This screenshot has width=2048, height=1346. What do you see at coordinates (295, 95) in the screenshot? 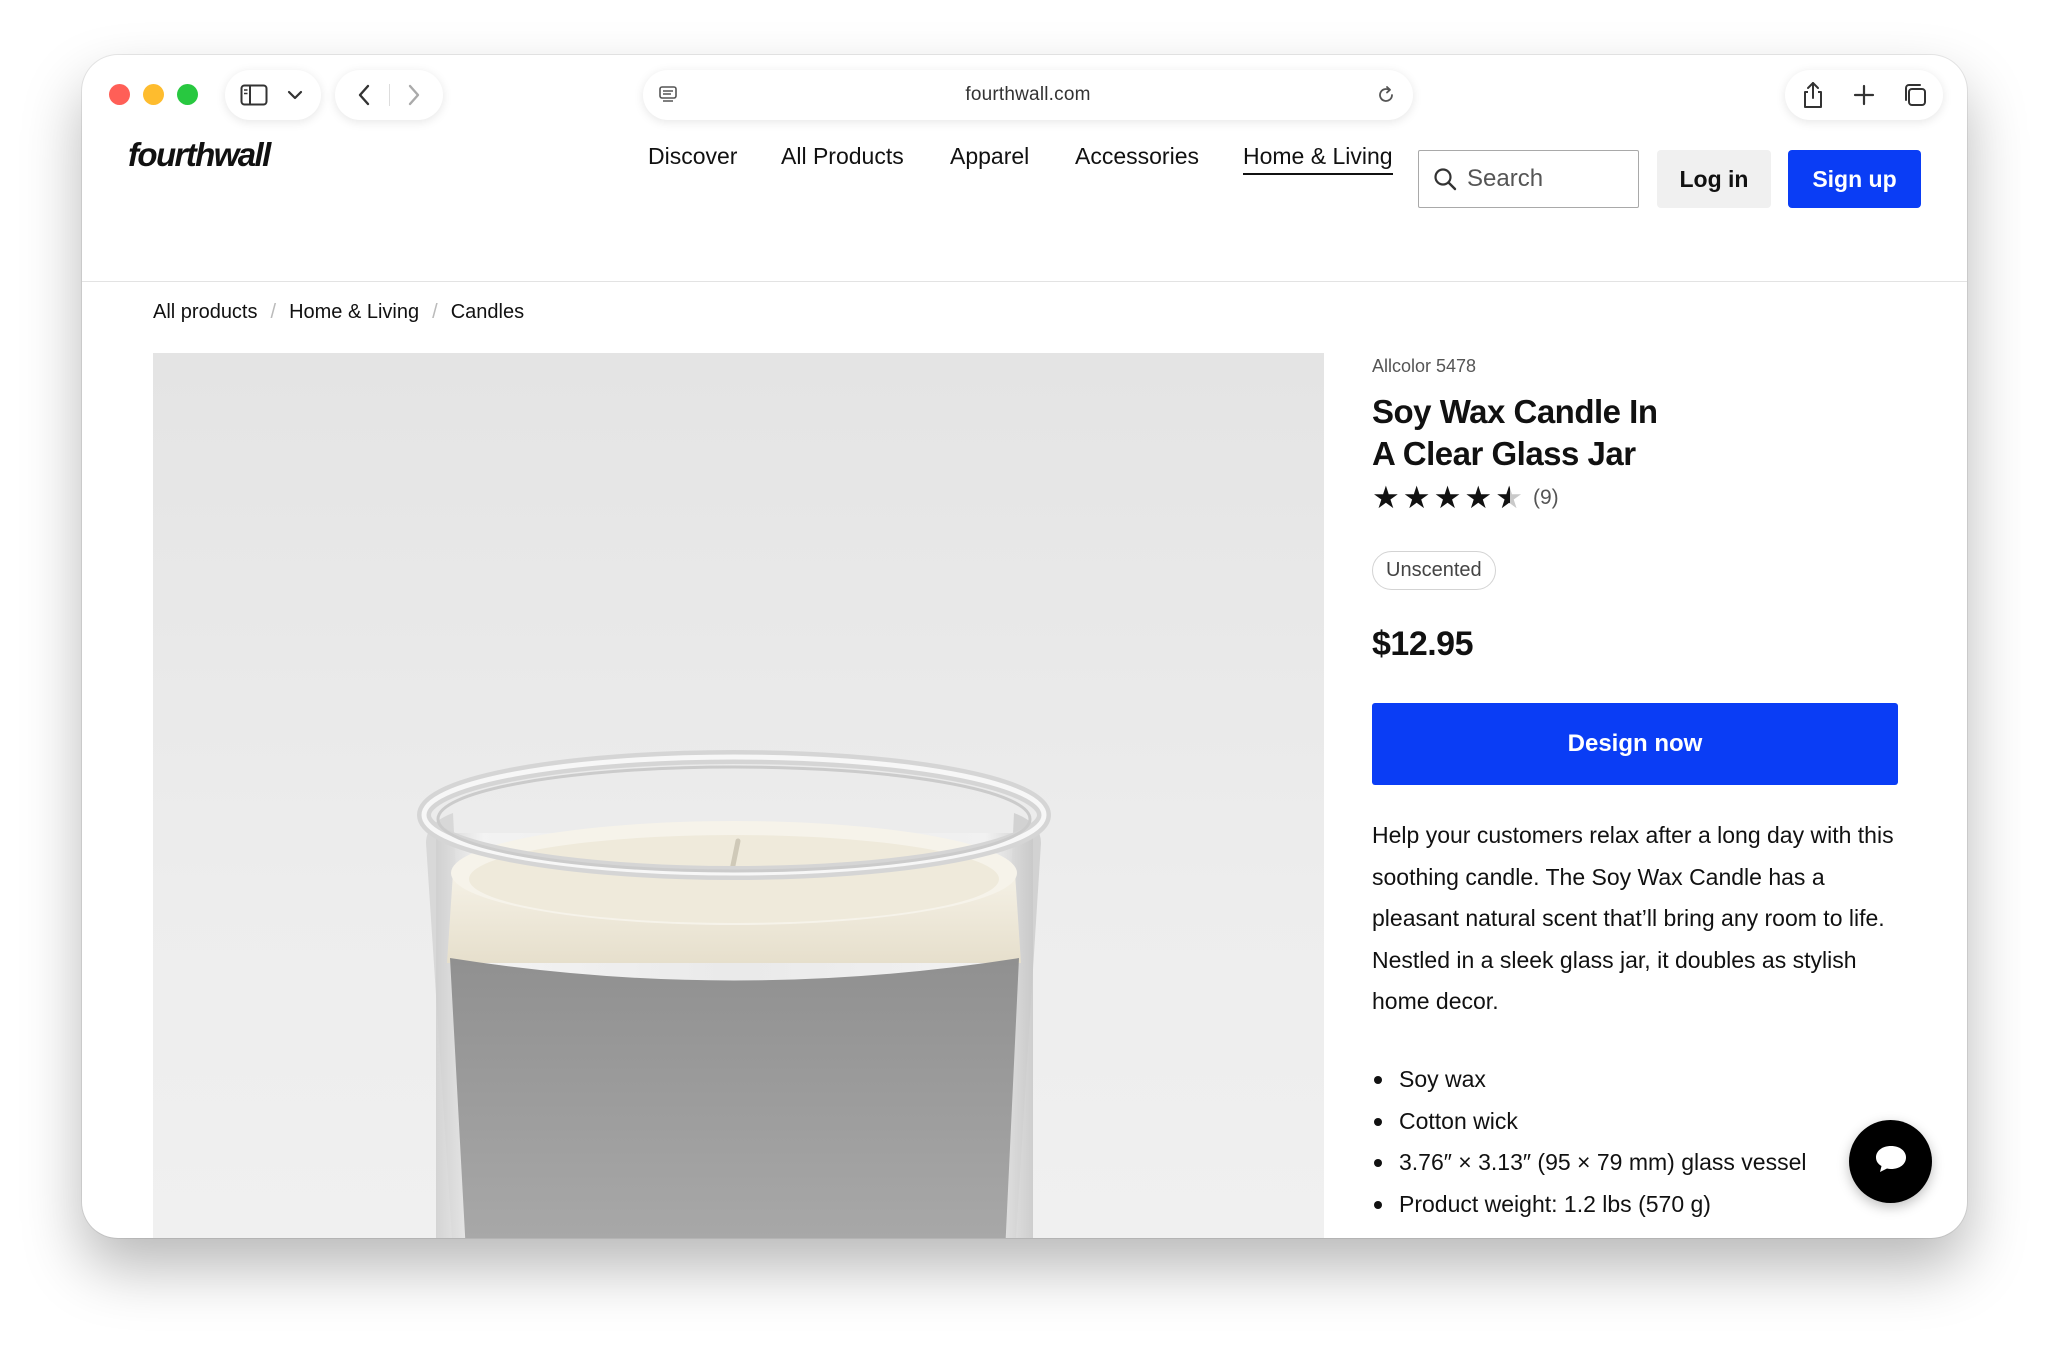
I see `chevron-down-icon` at bounding box center [295, 95].